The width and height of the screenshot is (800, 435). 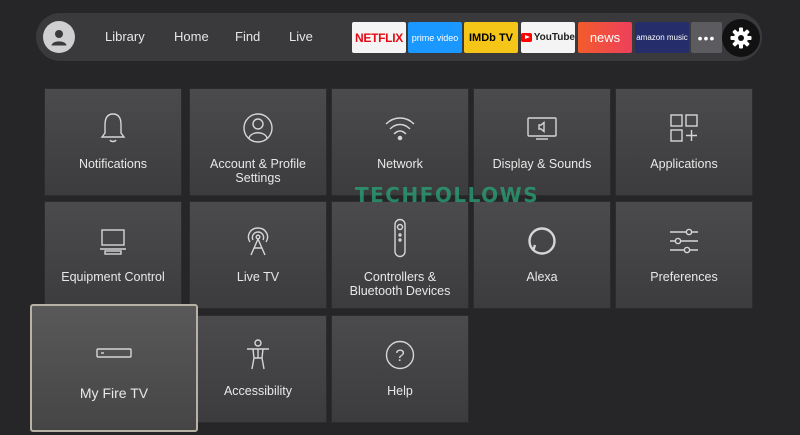 I want to click on tile-help: ? Help, so click(x=400, y=369).